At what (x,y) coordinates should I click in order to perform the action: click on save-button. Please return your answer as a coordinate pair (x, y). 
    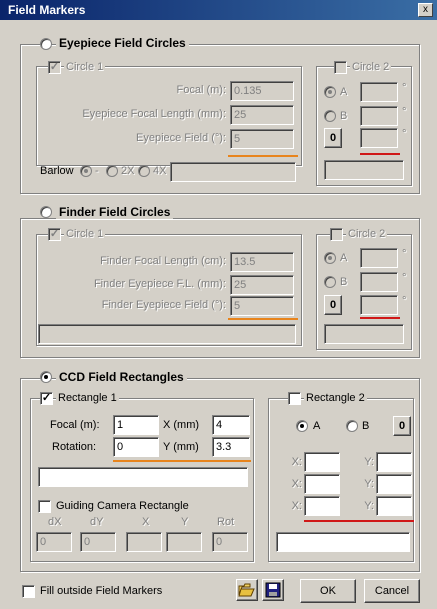
    Looking at the image, I should click on (273, 590).